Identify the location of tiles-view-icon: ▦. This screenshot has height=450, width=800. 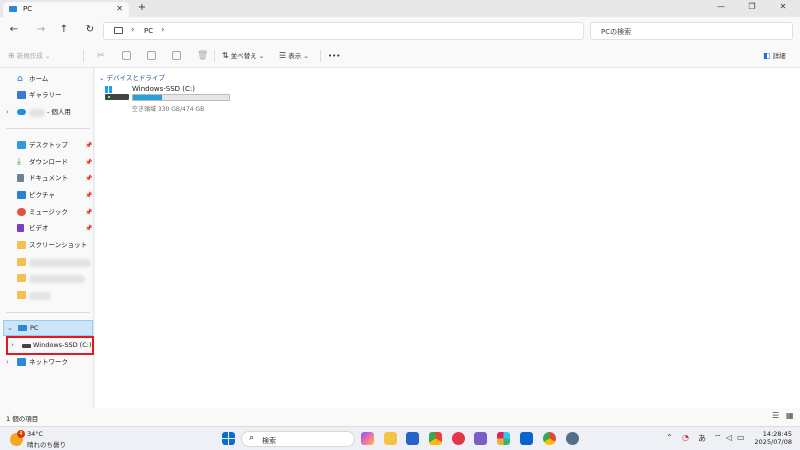
(790, 415).